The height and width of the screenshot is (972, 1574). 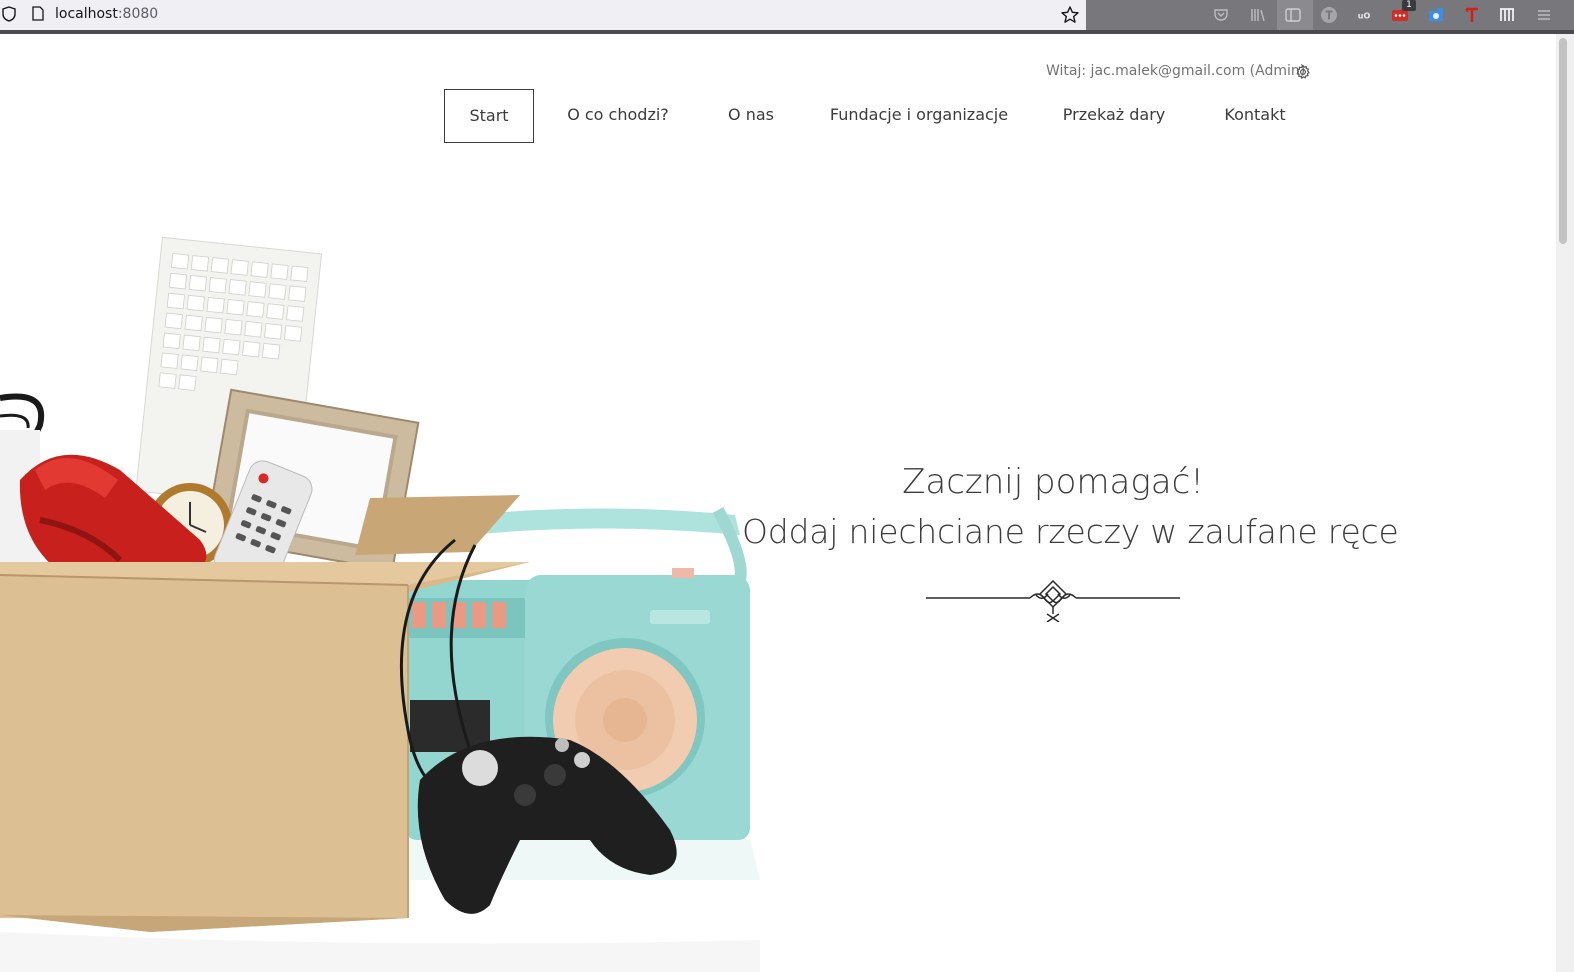 What do you see at coordinates (1070, 531) in the screenshot?
I see `hero-title-line2: Oddaj niechciane rzeczy w zaufane ręce` at bounding box center [1070, 531].